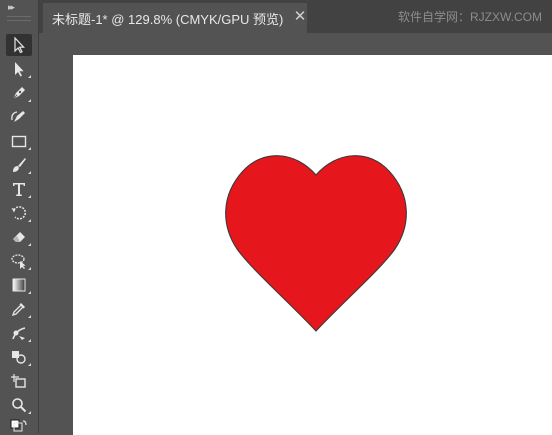 Image resolution: width=552 pixels, height=435 pixels. I want to click on shape-builder-tool-icon, so click(19, 357).